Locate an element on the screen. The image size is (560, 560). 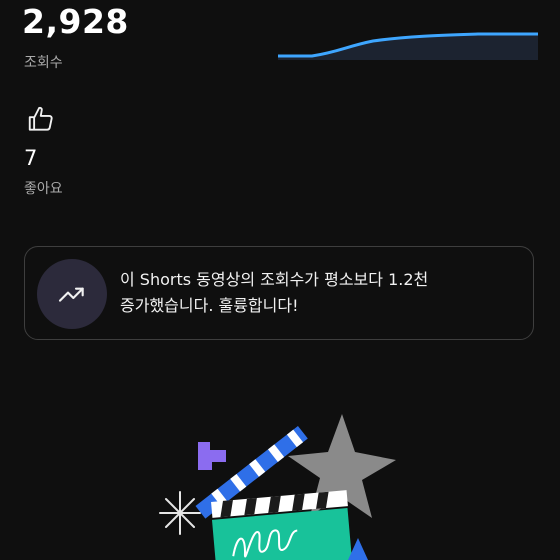
celebration-illustration is located at coordinates (277, 487).